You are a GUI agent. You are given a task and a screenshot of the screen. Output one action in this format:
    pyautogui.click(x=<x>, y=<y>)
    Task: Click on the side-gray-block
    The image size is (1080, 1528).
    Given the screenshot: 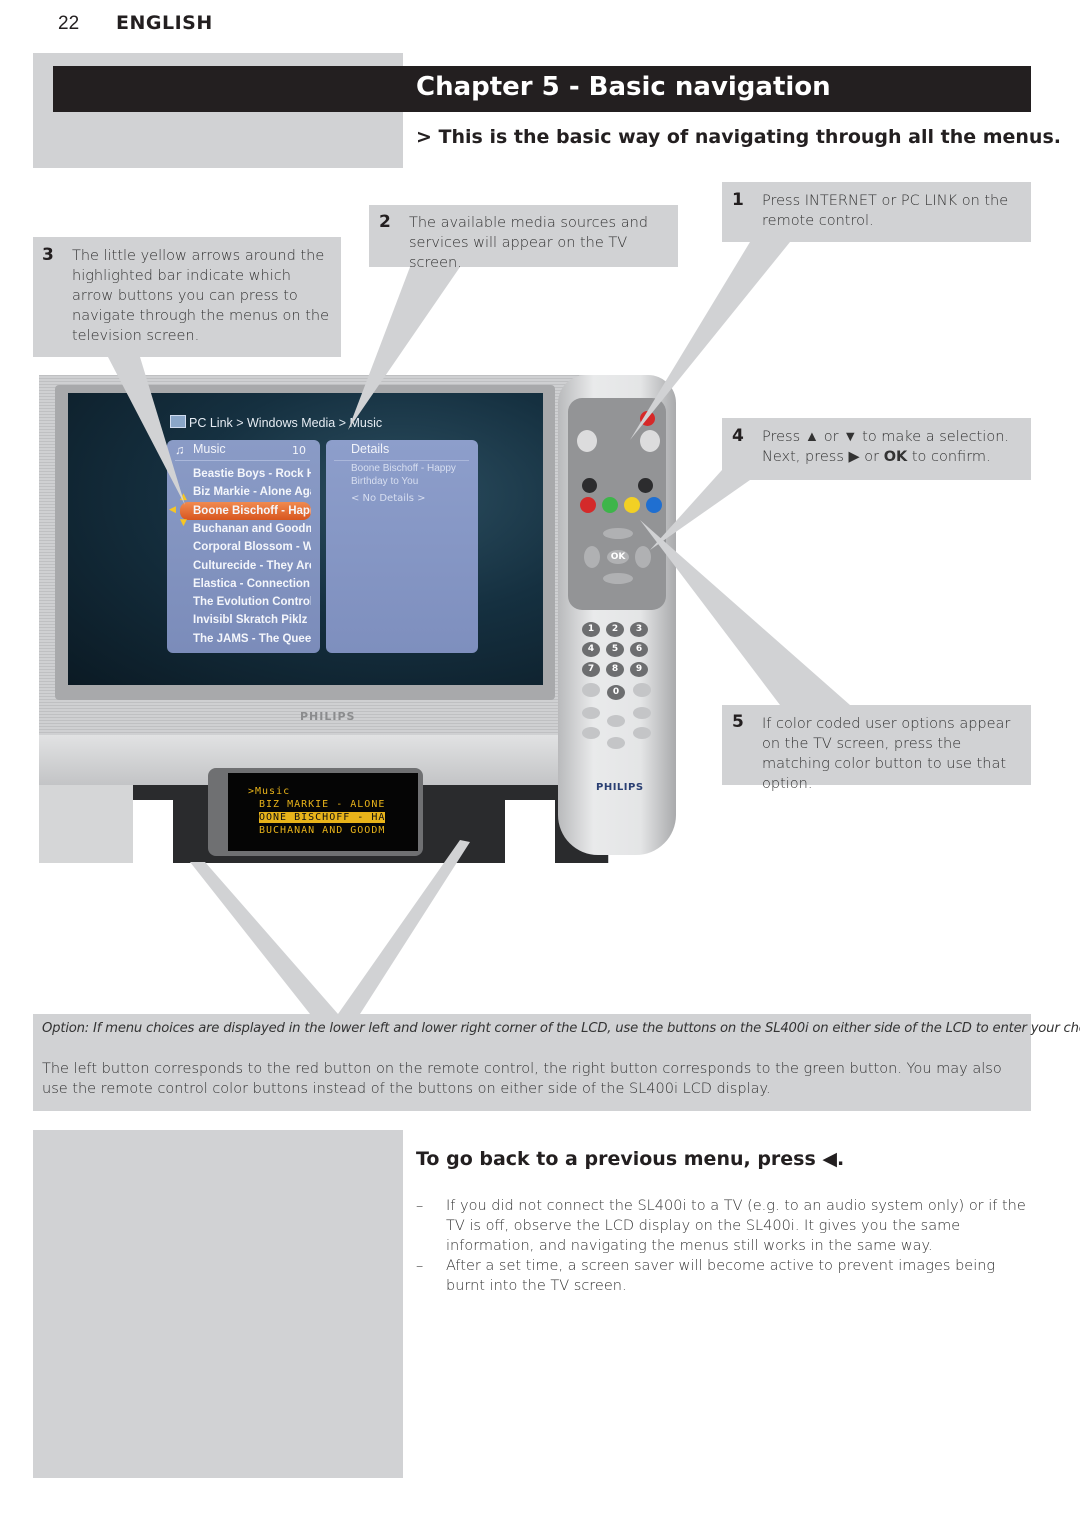 What is the action you would take?
    pyautogui.click(x=218, y=1304)
    